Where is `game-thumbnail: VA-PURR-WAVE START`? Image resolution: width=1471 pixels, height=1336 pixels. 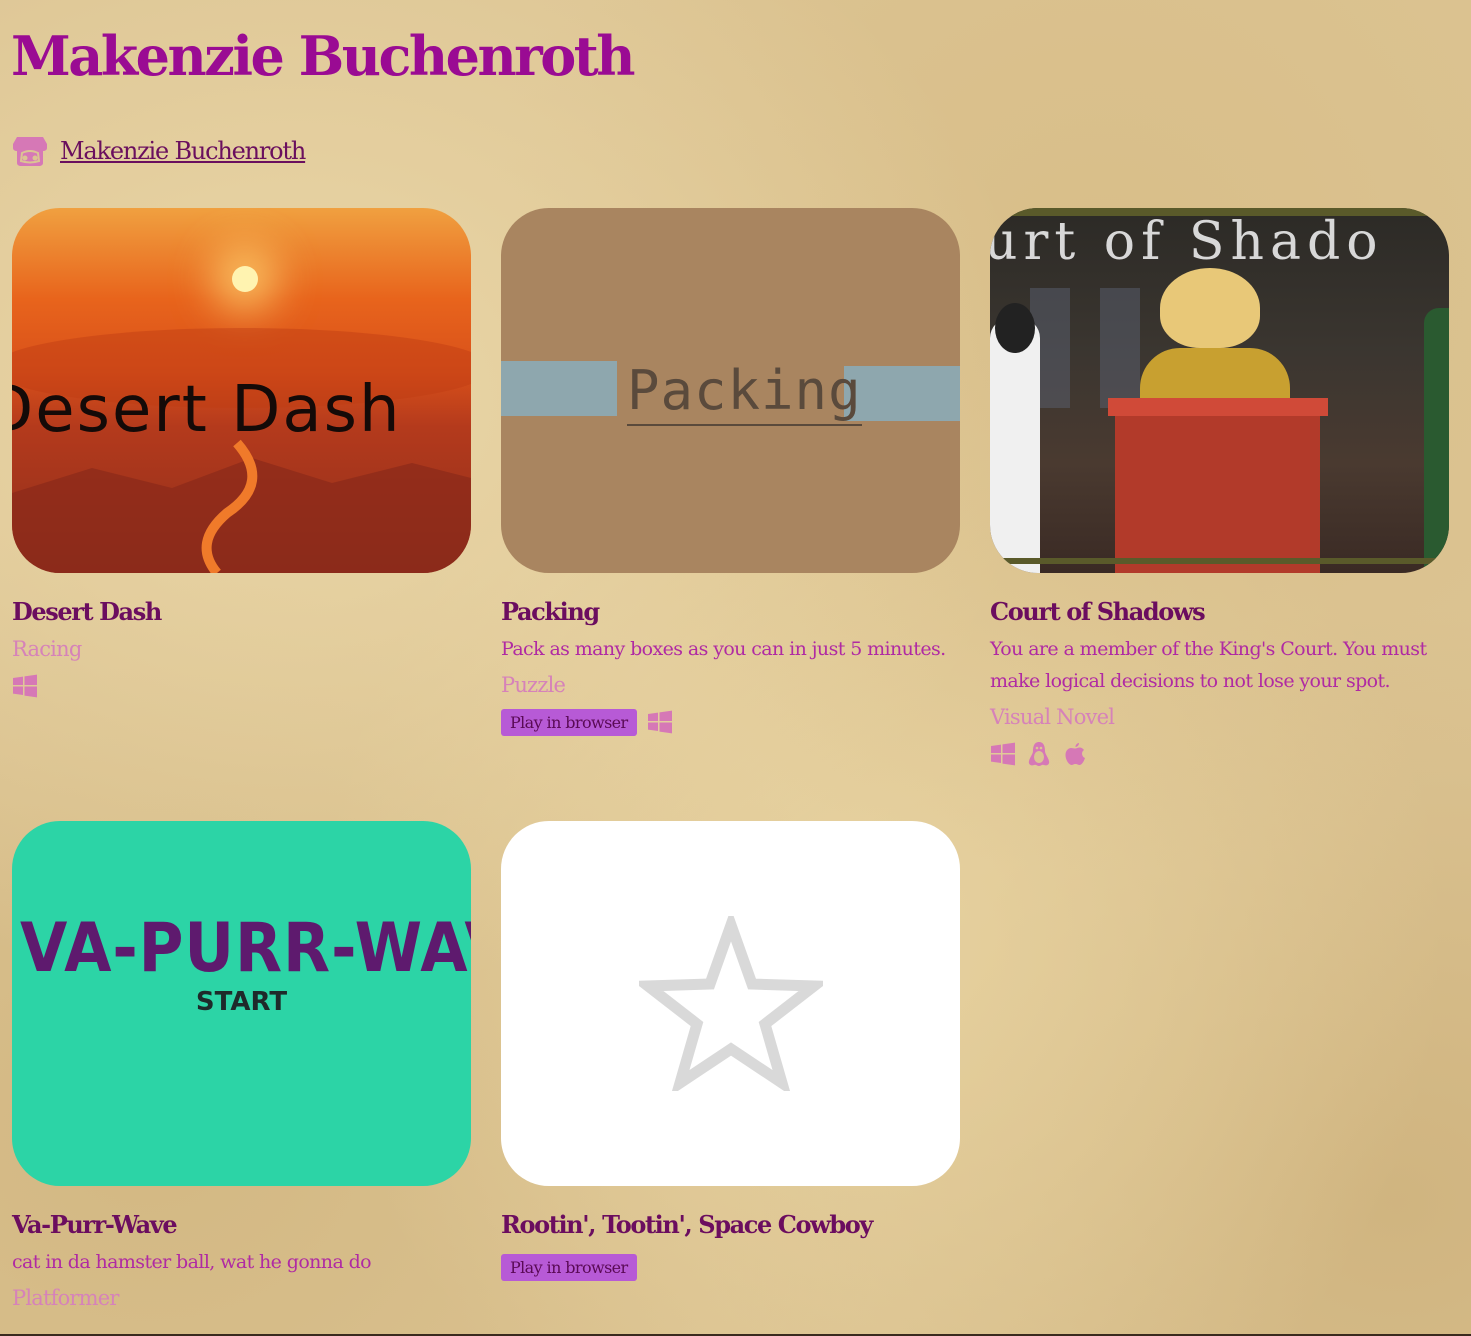 game-thumbnail: VA-PURR-WAVE START is located at coordinates (241, 1003).